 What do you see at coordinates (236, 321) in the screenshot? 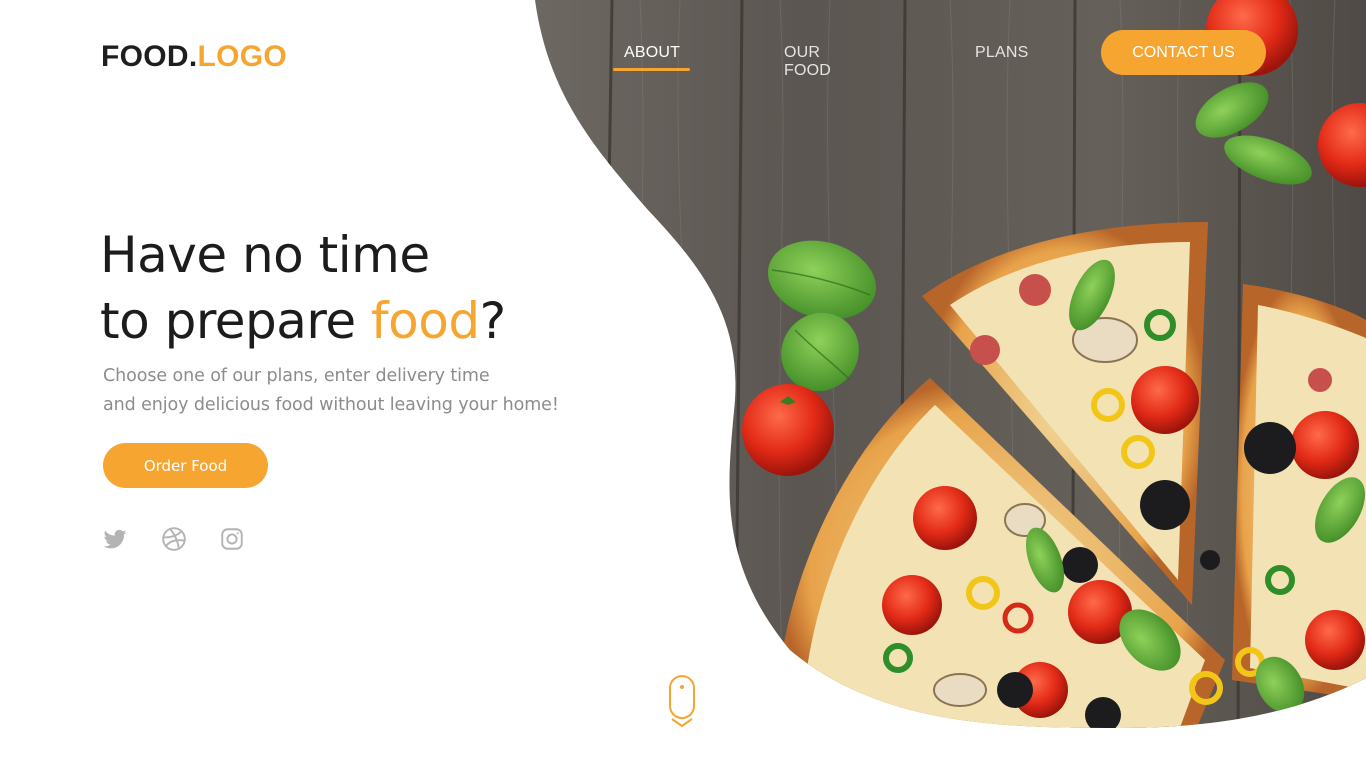
I see `headline-line-2-pre: to prepare` at bounding box center [236, 321].